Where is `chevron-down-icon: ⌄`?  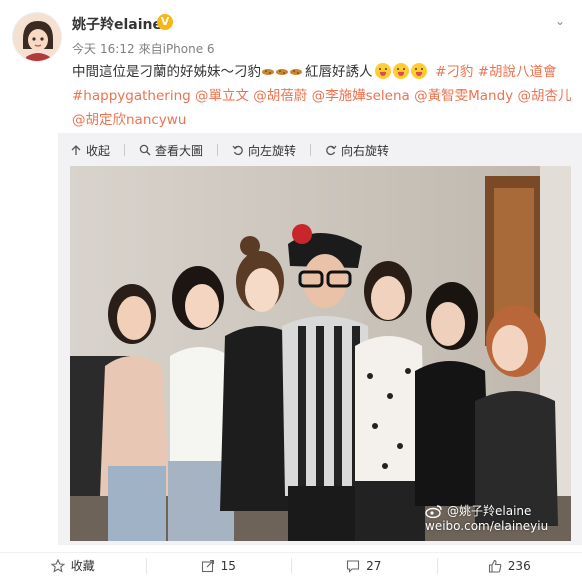 chevron-down-icon: ⌄ is located at coordinates (560, 21).